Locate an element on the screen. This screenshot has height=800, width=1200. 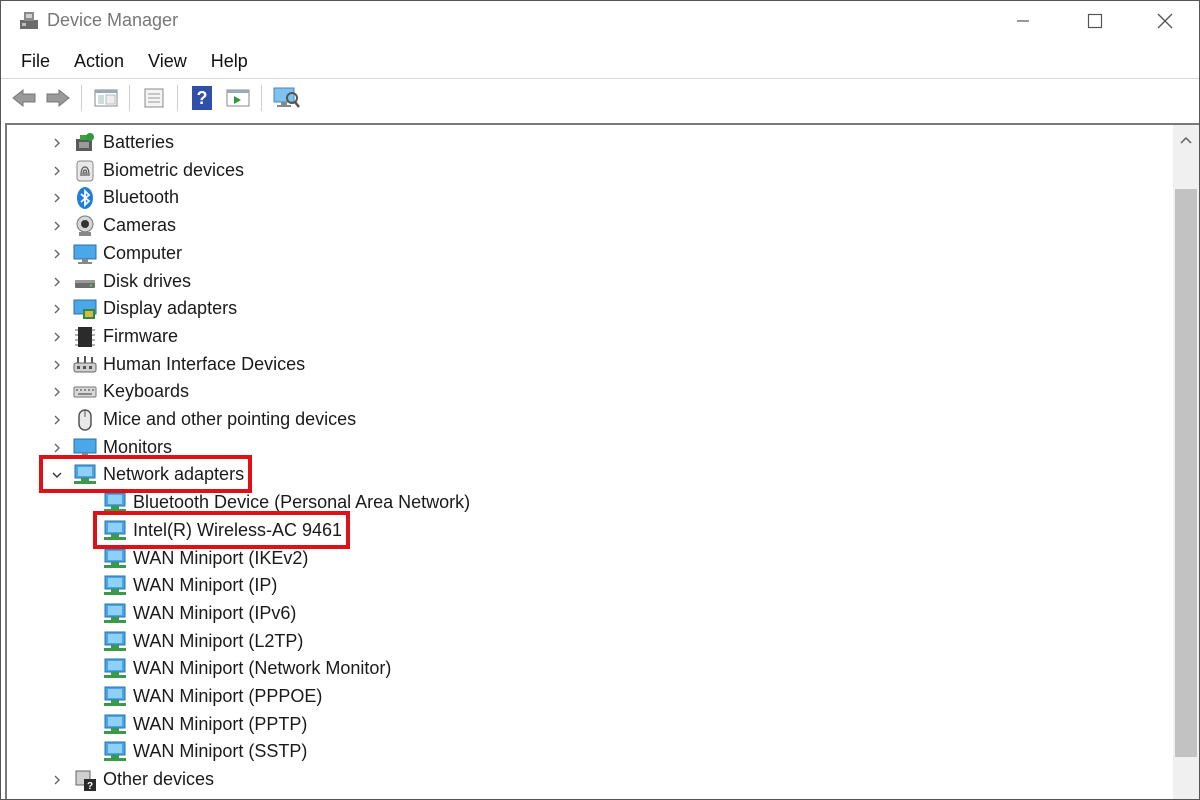
maximize-icon is located at coordinates (1095, 21).